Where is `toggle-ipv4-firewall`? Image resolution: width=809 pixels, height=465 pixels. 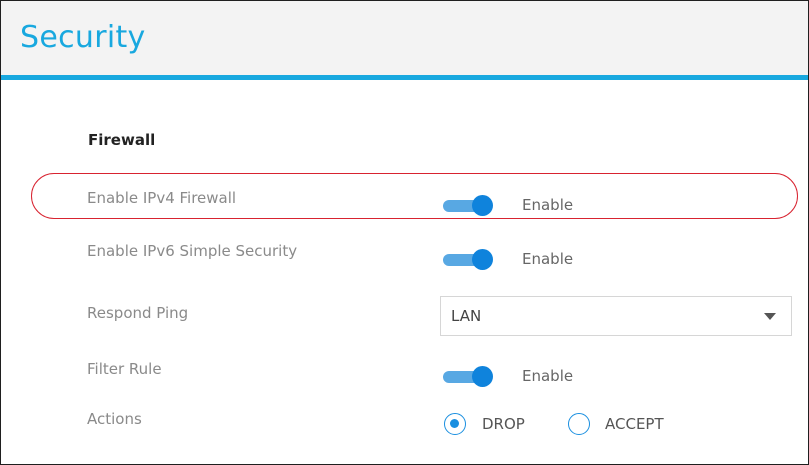 toggle-ipv4-firewall is located at coordinates (468, 205).